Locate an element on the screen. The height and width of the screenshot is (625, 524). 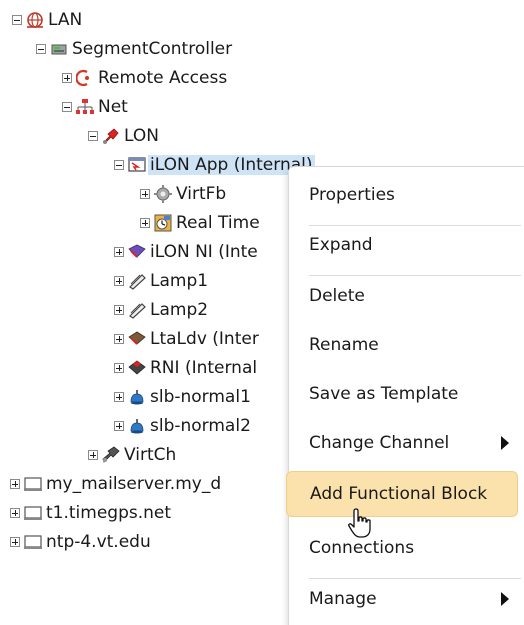
gear-icon is located at coordinates (163, 194).